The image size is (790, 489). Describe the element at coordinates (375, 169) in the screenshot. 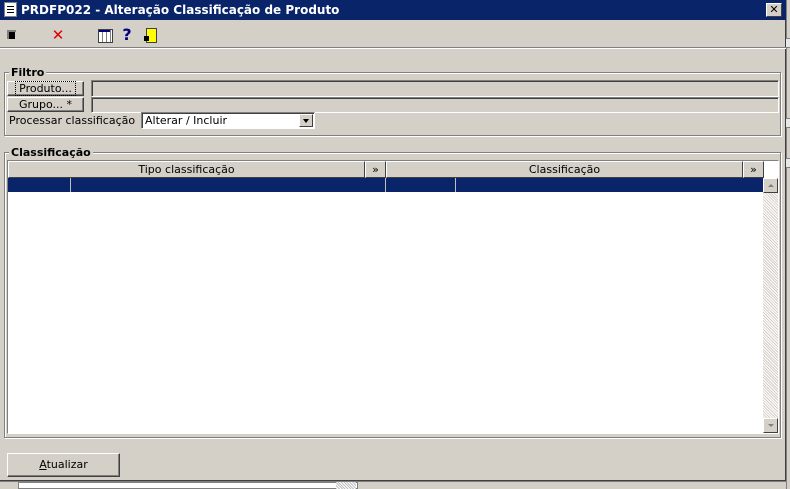

I see `tipo-classificacao-expand-button: »` at that location.